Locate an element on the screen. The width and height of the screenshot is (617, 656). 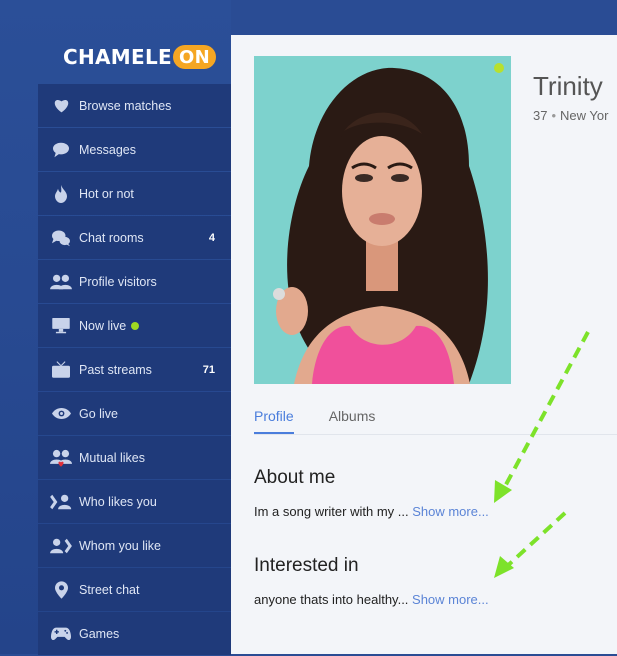
tab-albums: Albums is located at coordinates (352, 421).